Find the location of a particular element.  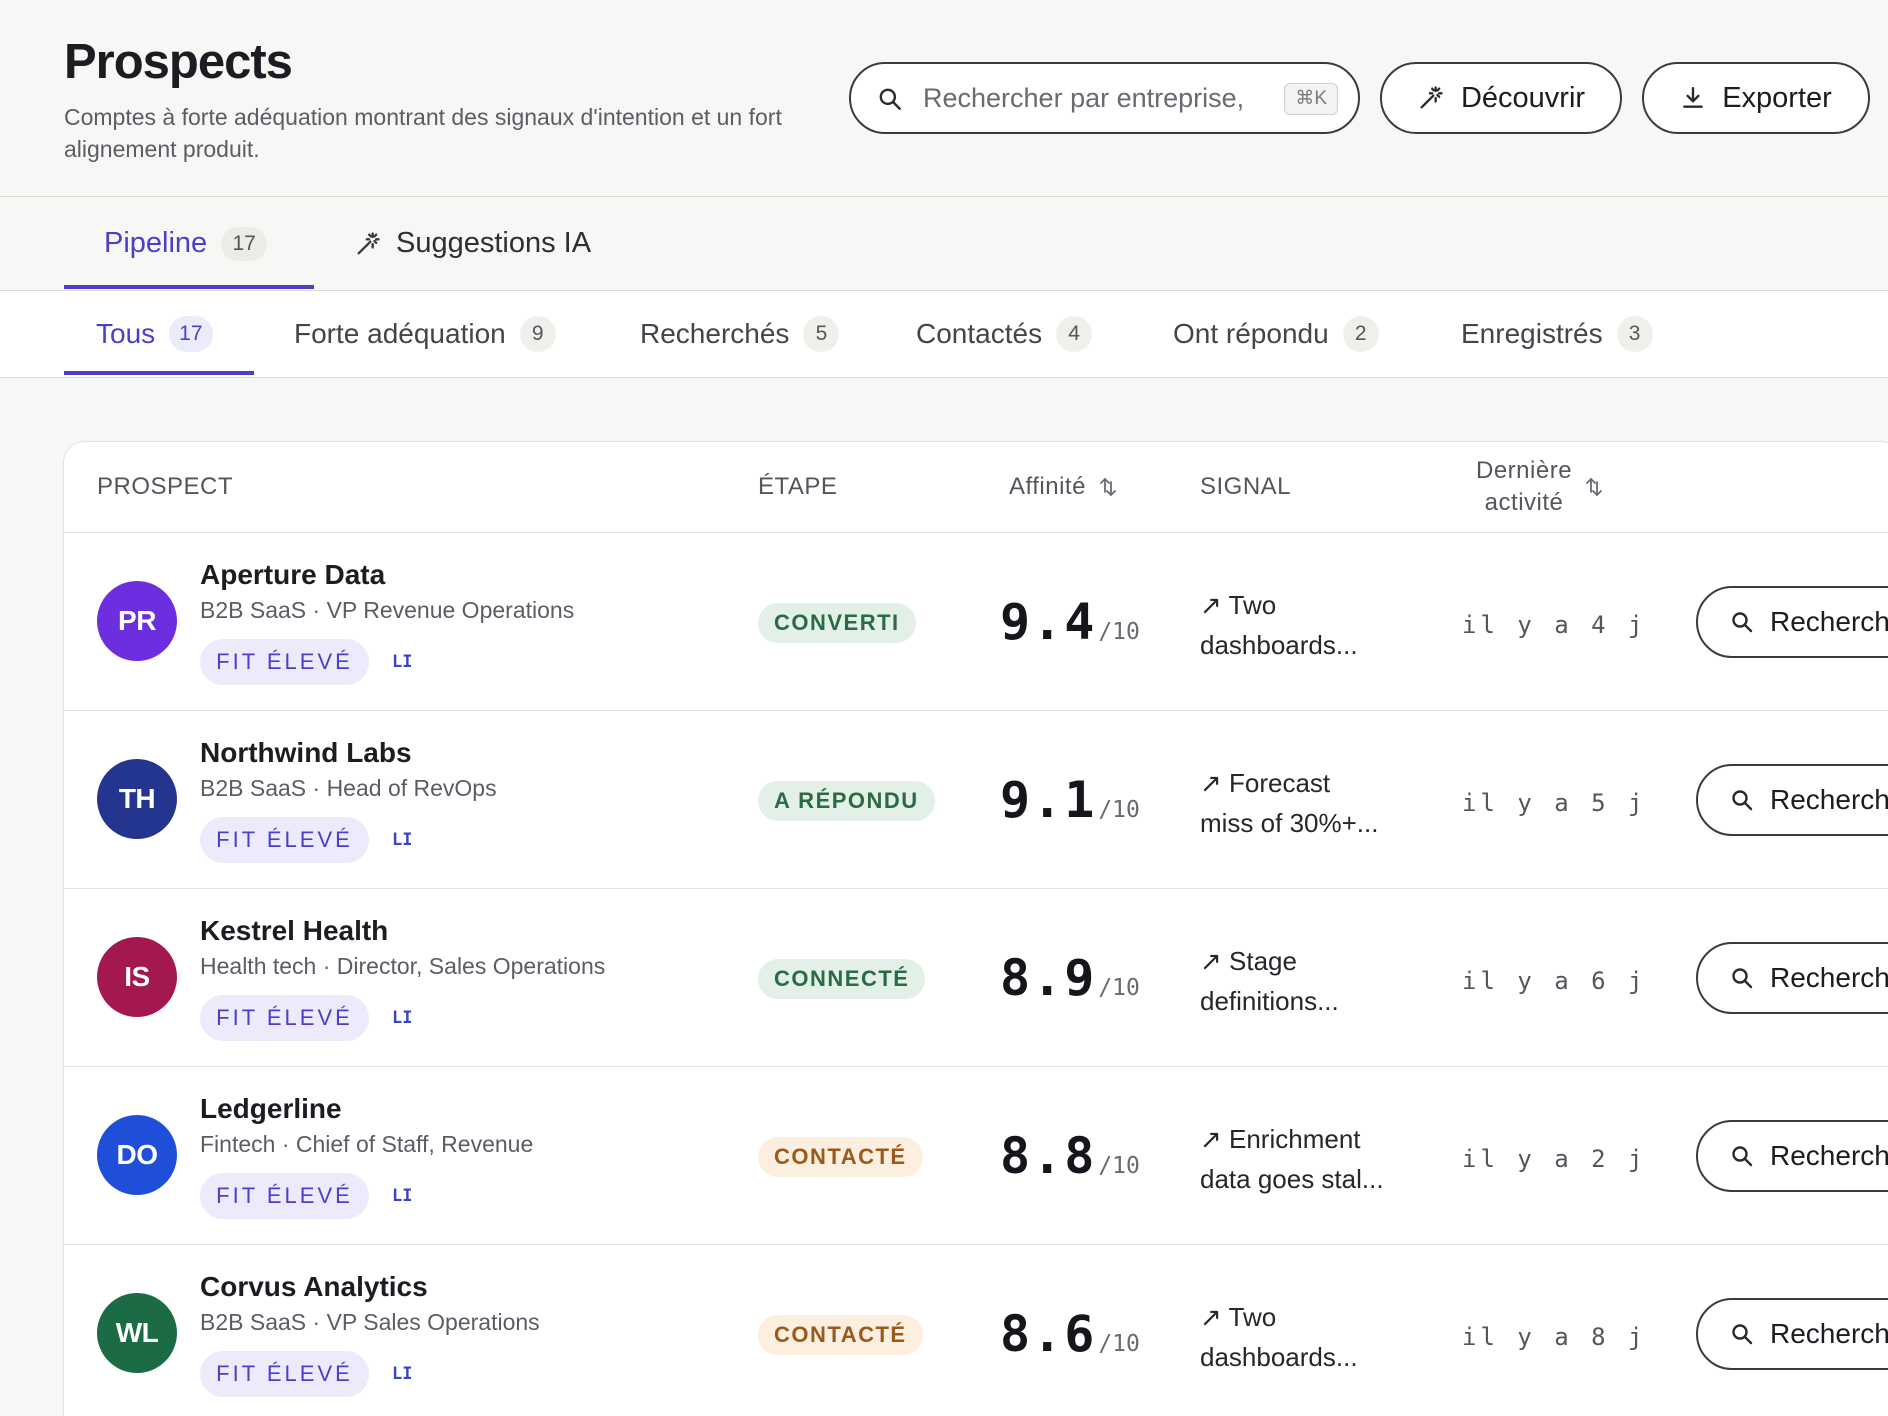

filter-tab-count: 3 is located at coordinates (1634, 334).